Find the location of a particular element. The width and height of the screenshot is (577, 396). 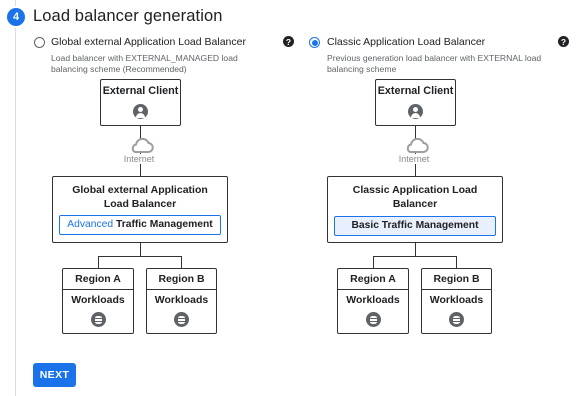

traffic-label-suffix: Traffic Management is located at coordinates (164, 224).